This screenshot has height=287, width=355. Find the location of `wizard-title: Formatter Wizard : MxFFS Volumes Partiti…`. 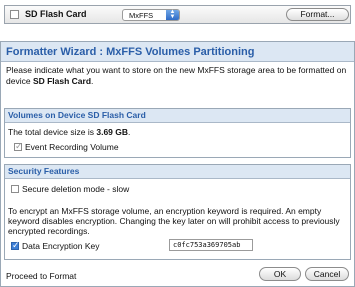

wizard-title: Formatter Wizard : MxFFS Volumes Partiti… is located at coordinates (177, 52).